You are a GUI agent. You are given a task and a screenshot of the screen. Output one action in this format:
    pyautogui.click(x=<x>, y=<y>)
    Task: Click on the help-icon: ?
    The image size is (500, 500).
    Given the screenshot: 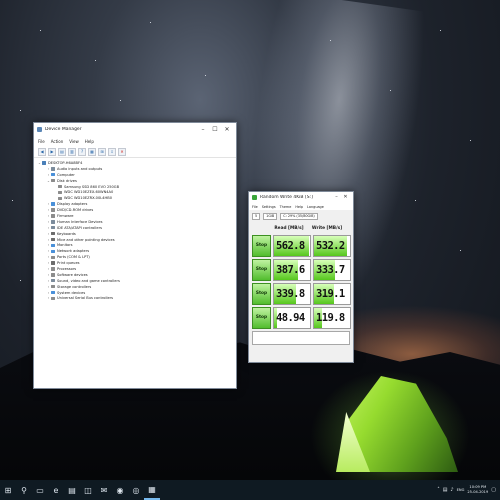 What is the action you would take?
    pyautogui.click(x=82, y=151)
    